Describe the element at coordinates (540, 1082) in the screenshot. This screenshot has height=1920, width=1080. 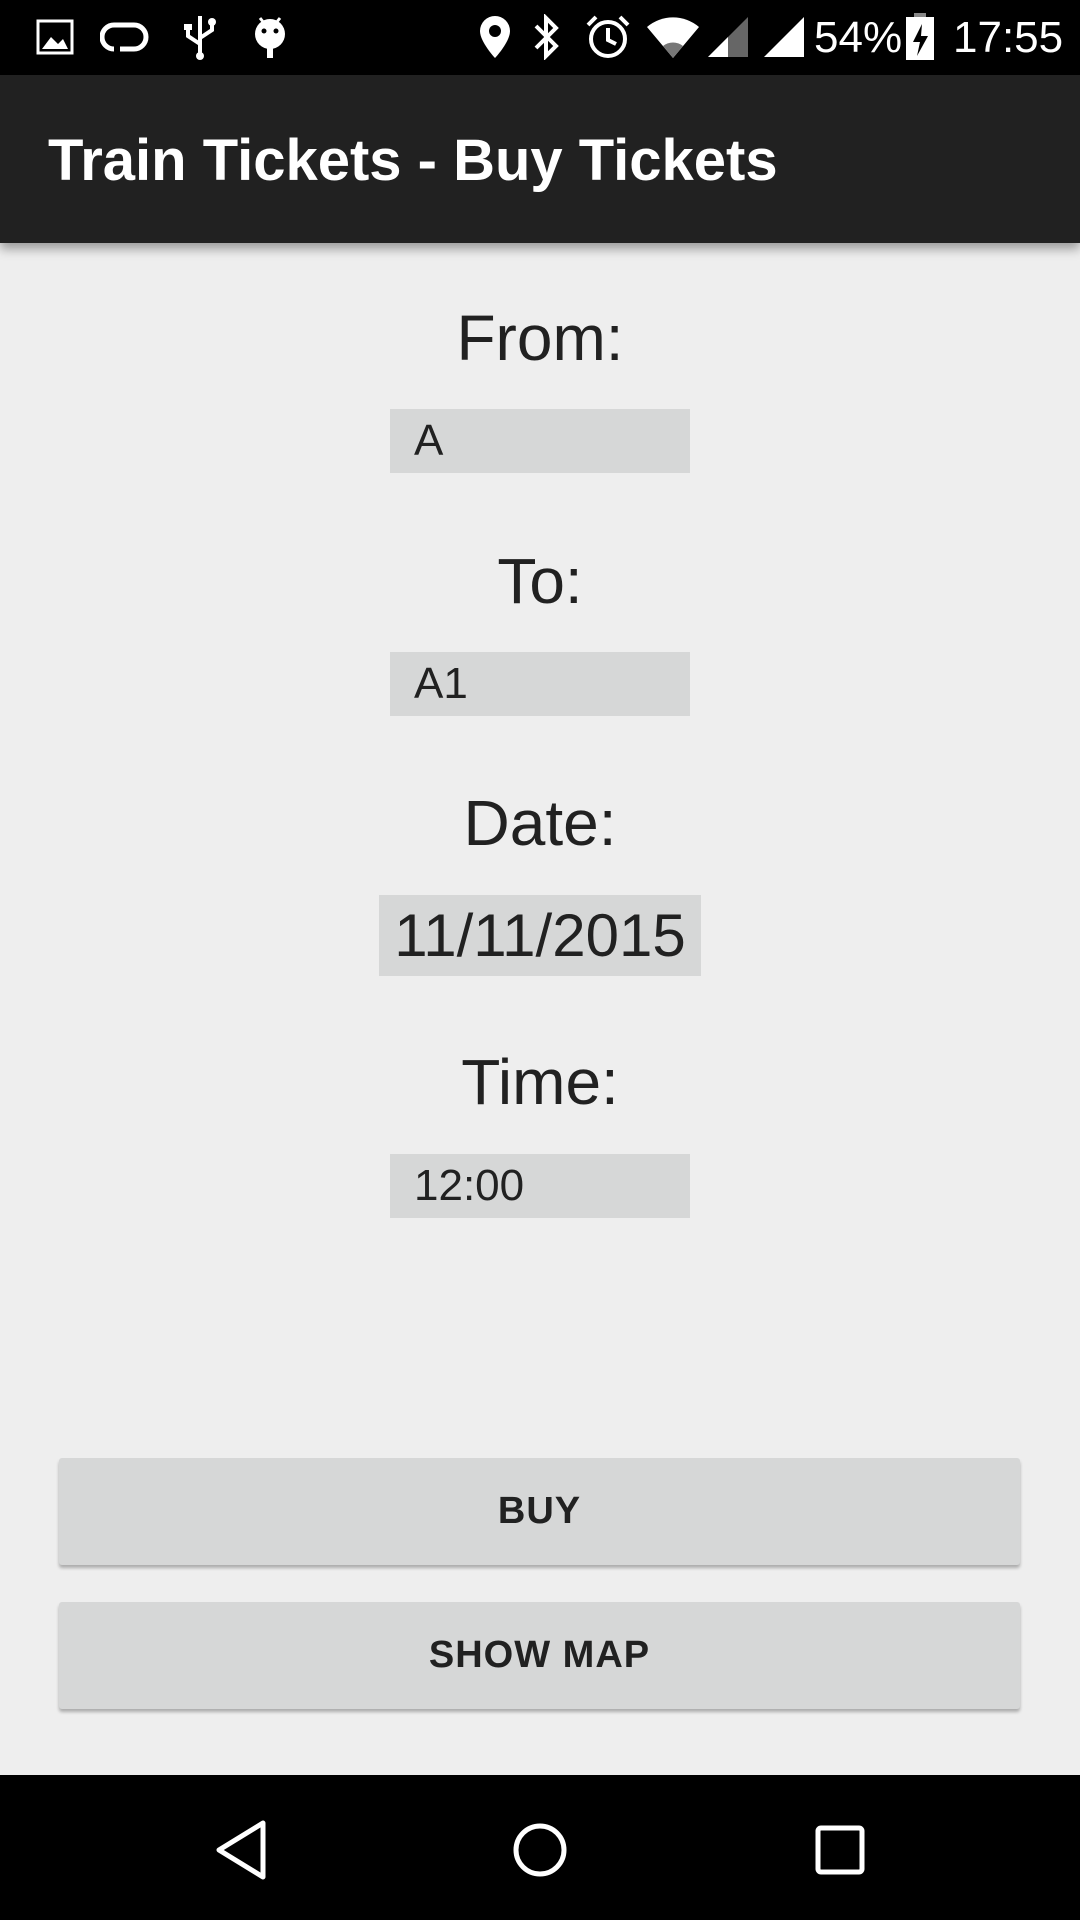
I see `time-label: Time:` at that location.